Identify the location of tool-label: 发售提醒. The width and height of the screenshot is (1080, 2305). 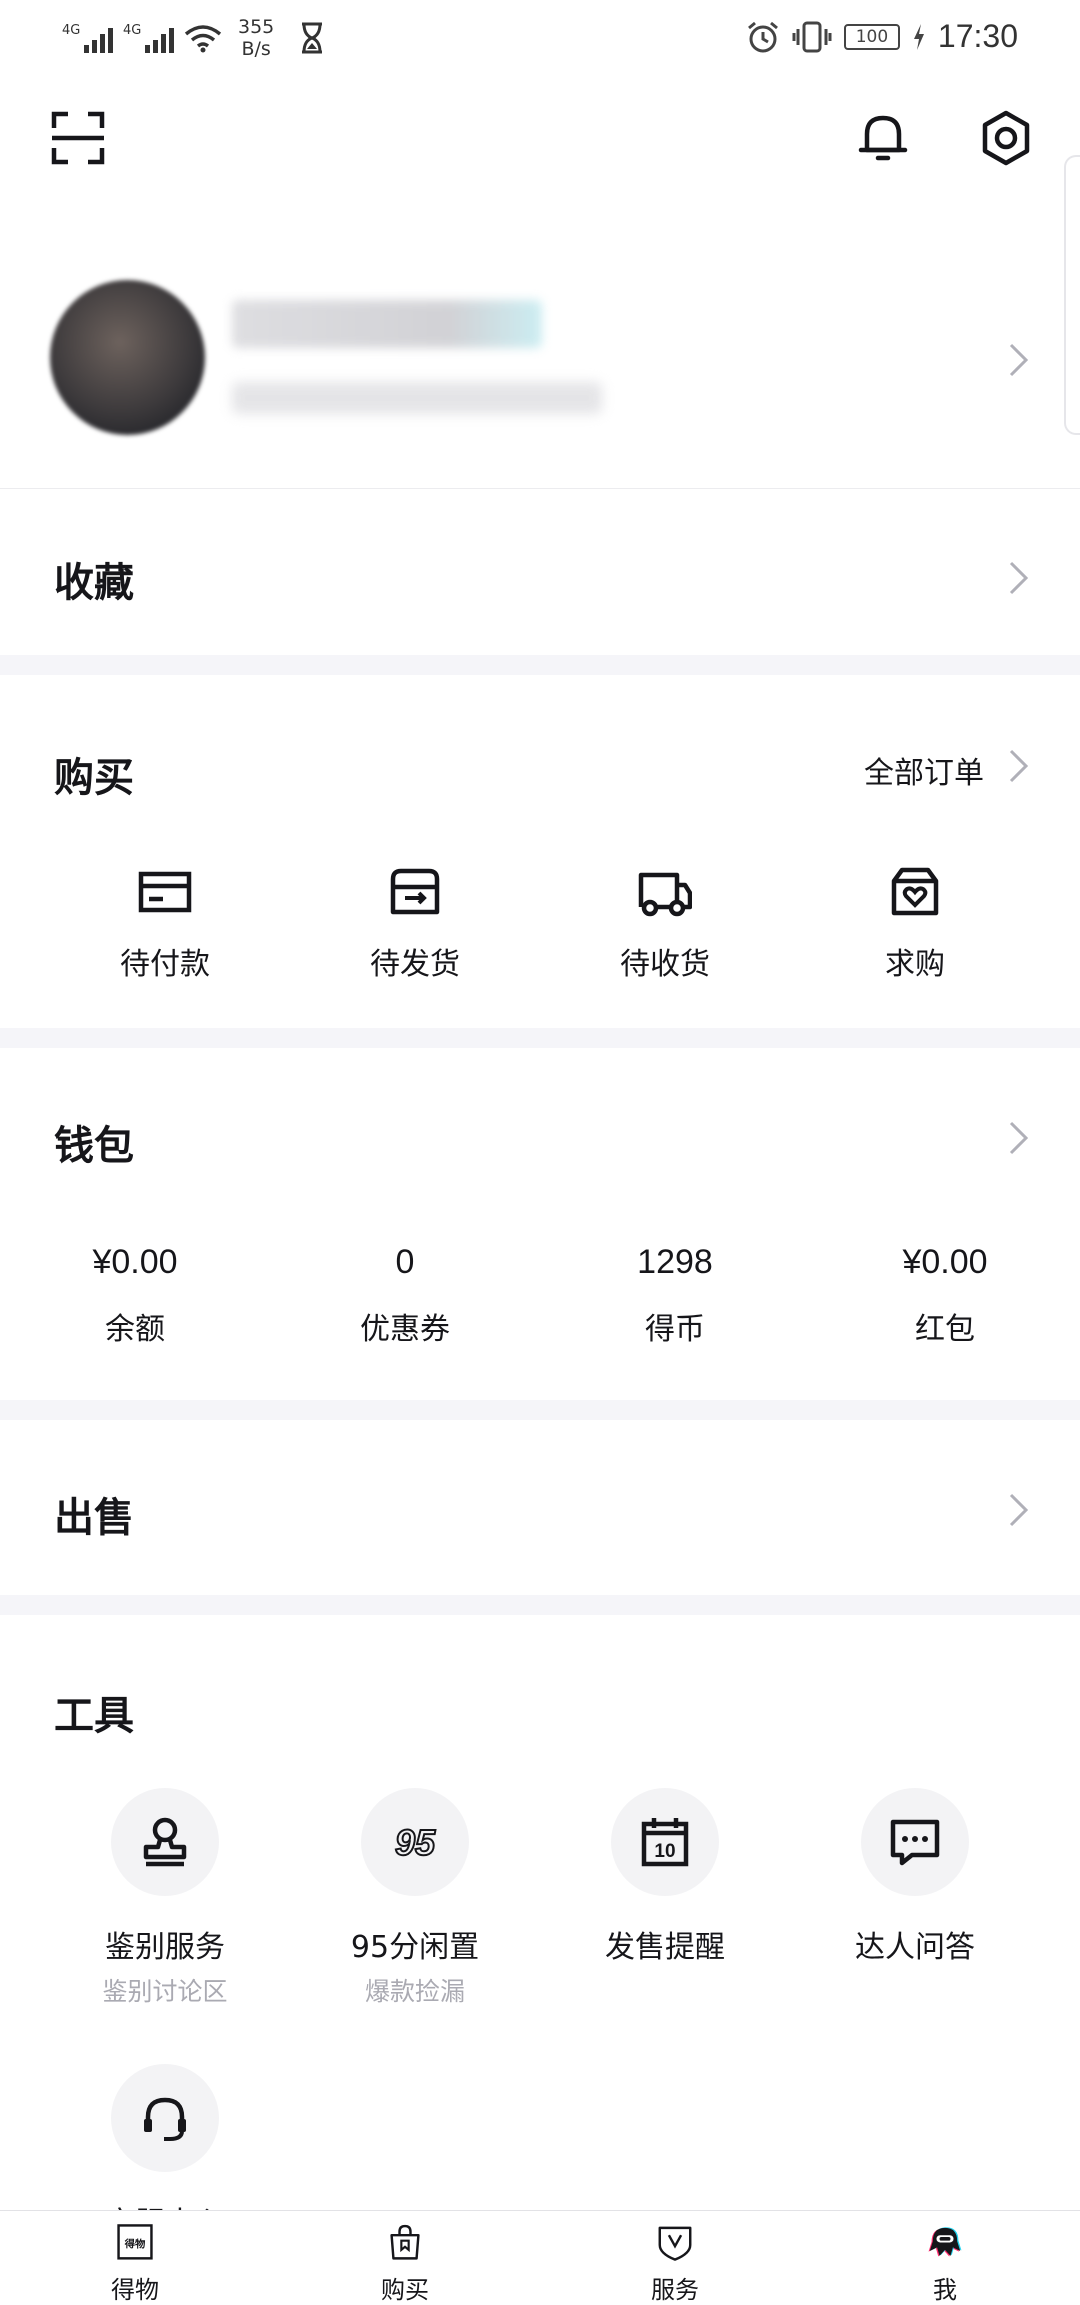
(665, 1947).